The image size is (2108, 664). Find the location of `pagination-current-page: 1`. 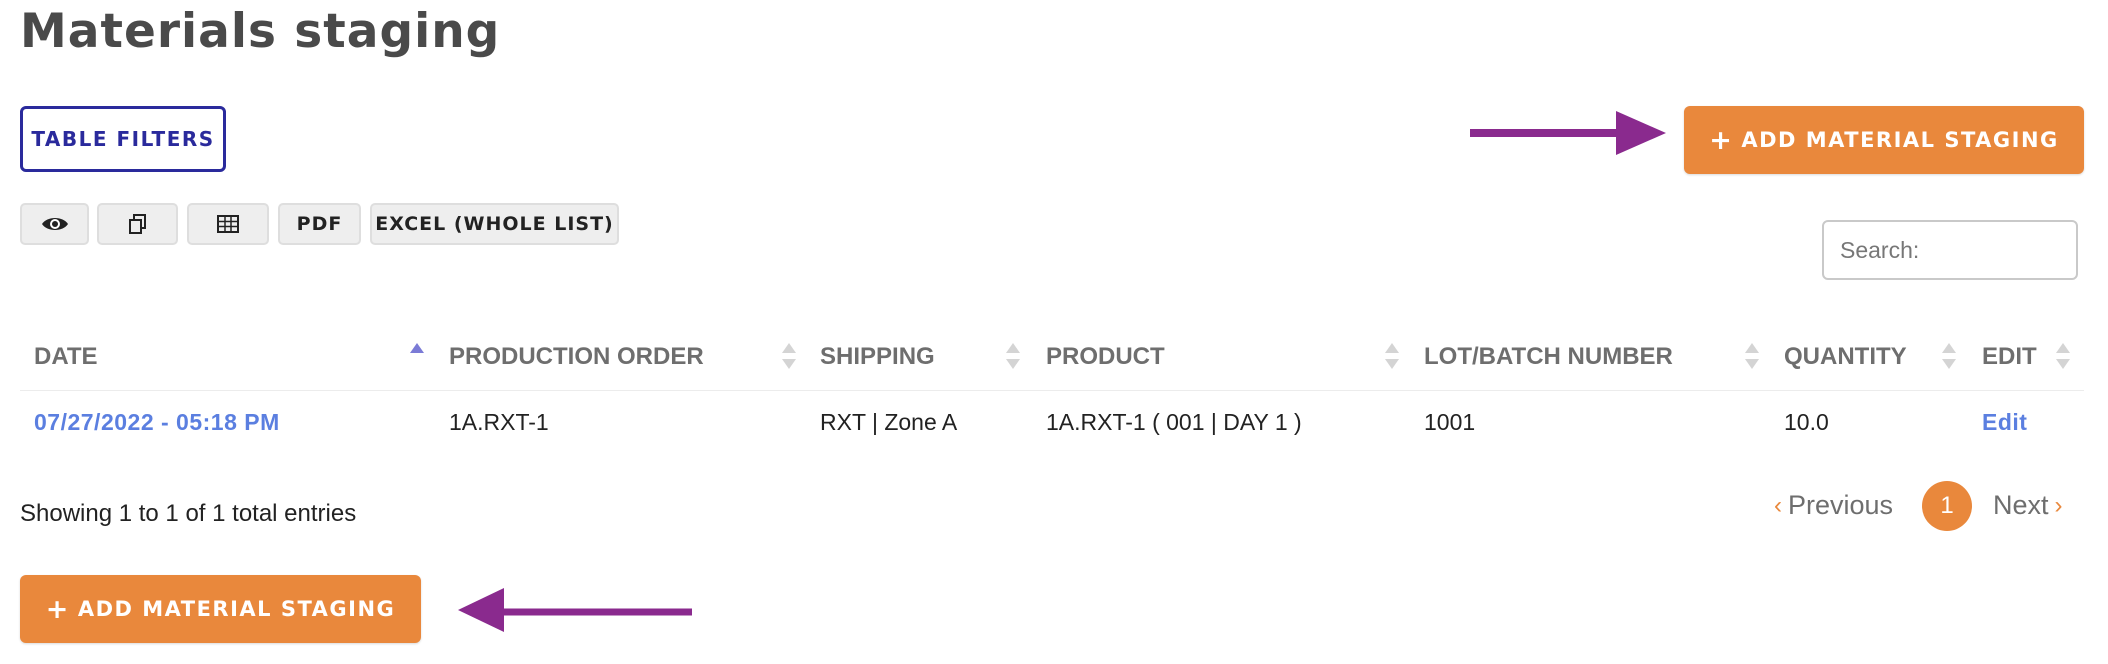

pagination-current-page: 1 is located at coordinates (1947, 506).